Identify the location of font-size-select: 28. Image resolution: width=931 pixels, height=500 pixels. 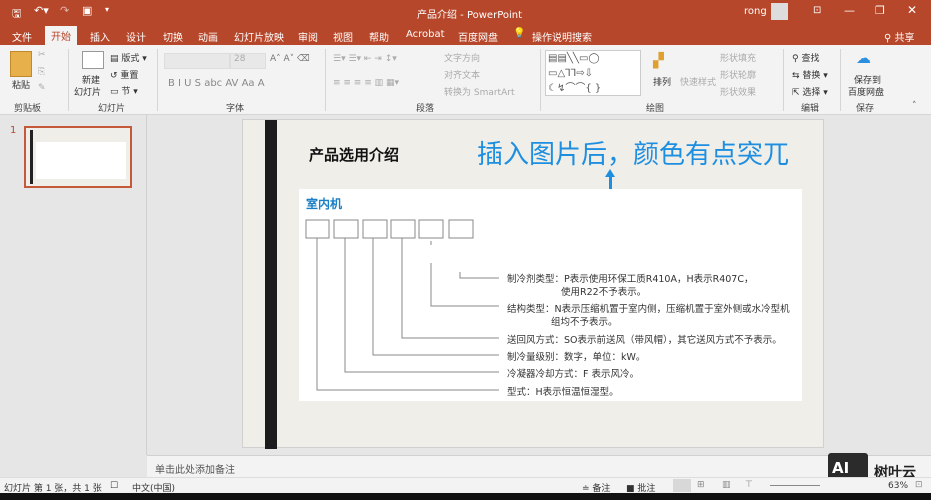
(248, 61).